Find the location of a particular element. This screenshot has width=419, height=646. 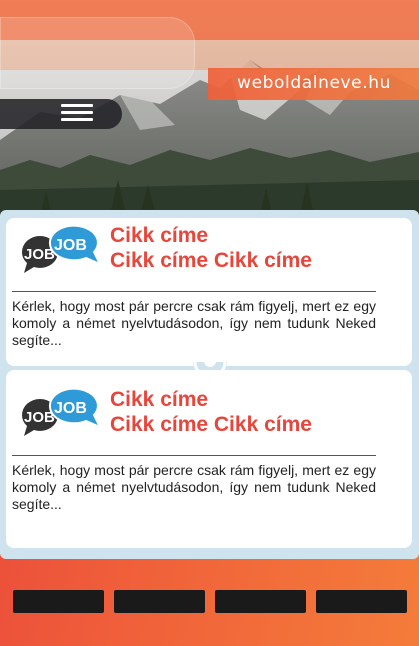

logo-placeholder is located at coordinates (97, 53).